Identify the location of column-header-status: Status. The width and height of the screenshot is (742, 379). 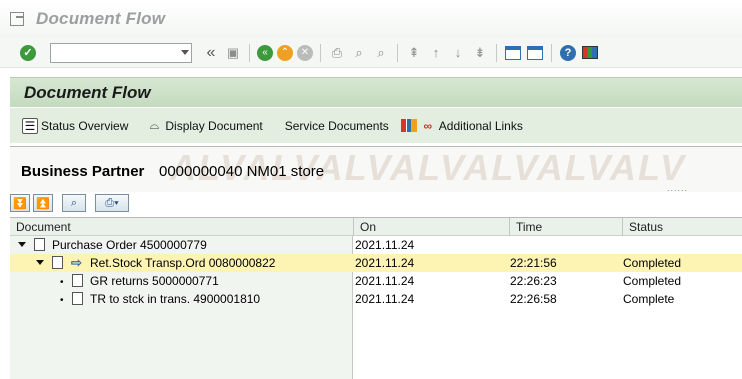
(646, 227).